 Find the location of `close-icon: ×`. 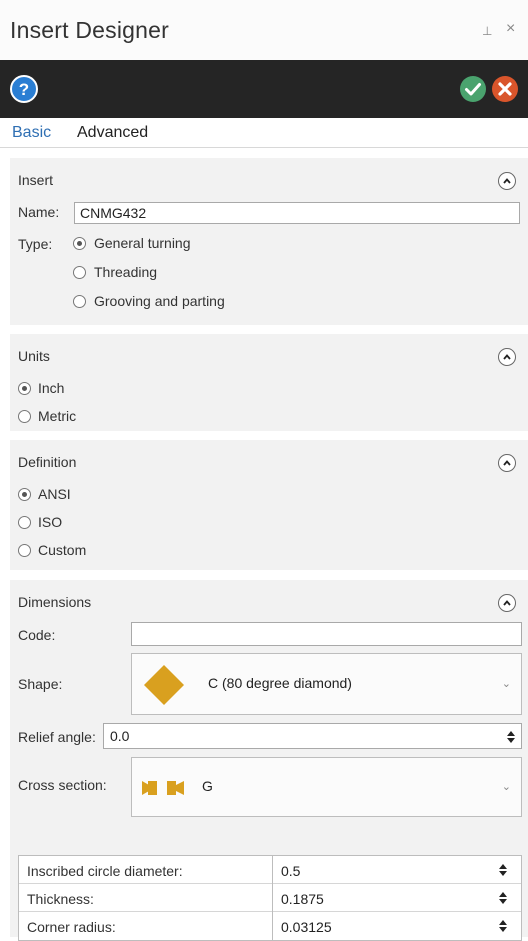

close-icon: × is located at coordinates (510, 29).